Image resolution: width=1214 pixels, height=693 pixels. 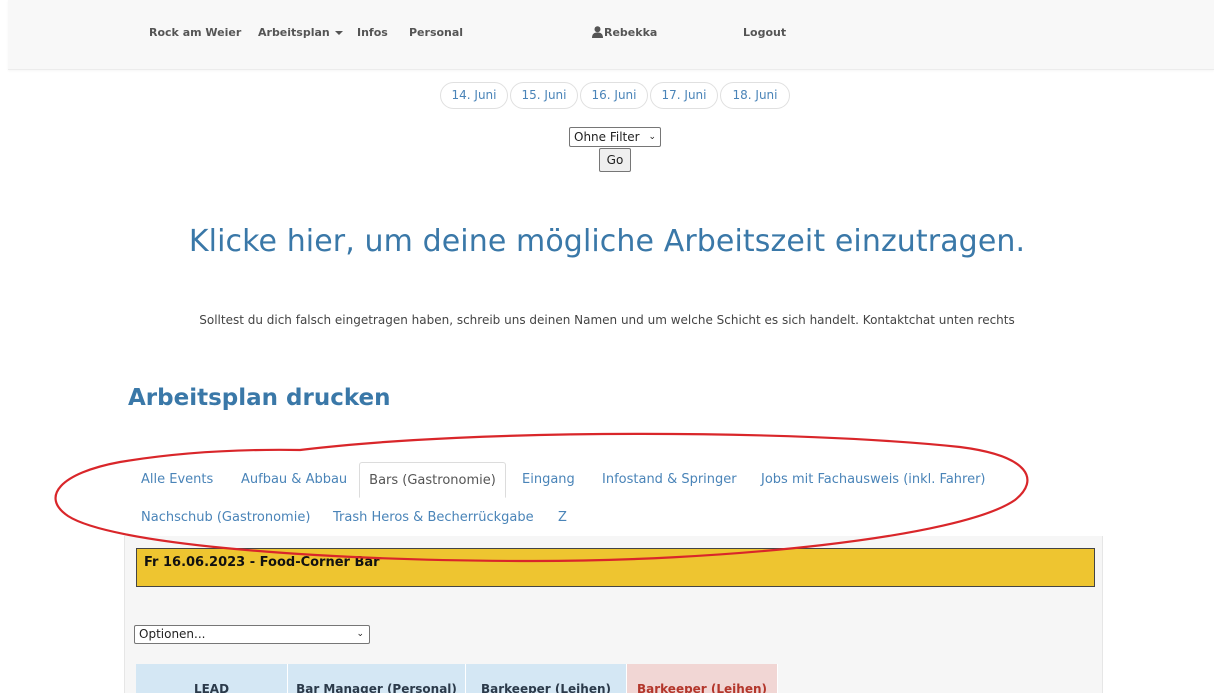 What do you see at coordinates (195, 32) in the screenshot?
I see `nav-brand: Rock am Weier` at bounding box center [195, 32].